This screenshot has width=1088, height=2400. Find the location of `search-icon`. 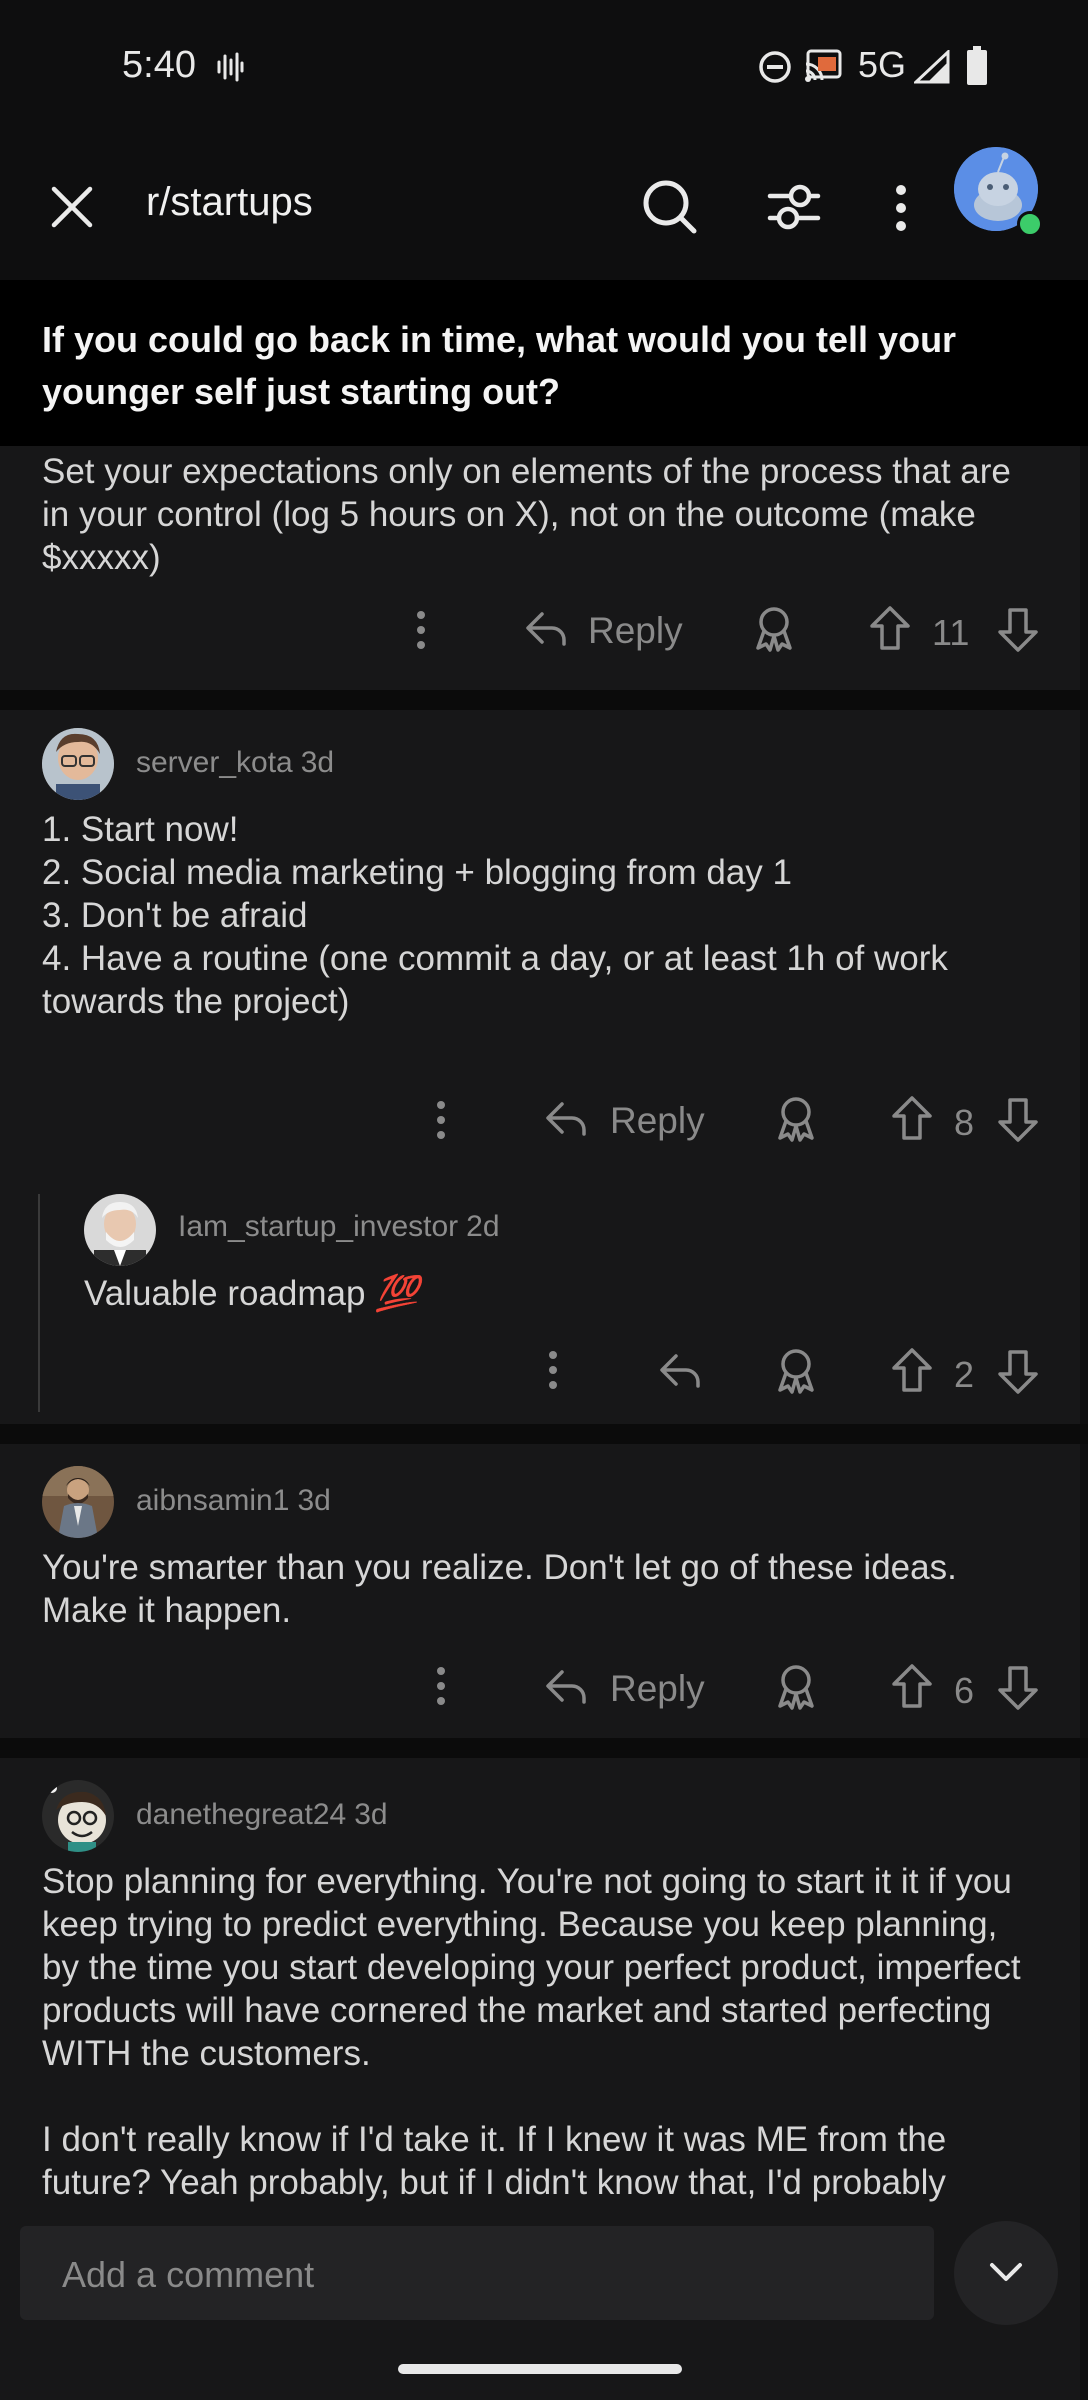

search-icon is located at coordinates (670, 207).